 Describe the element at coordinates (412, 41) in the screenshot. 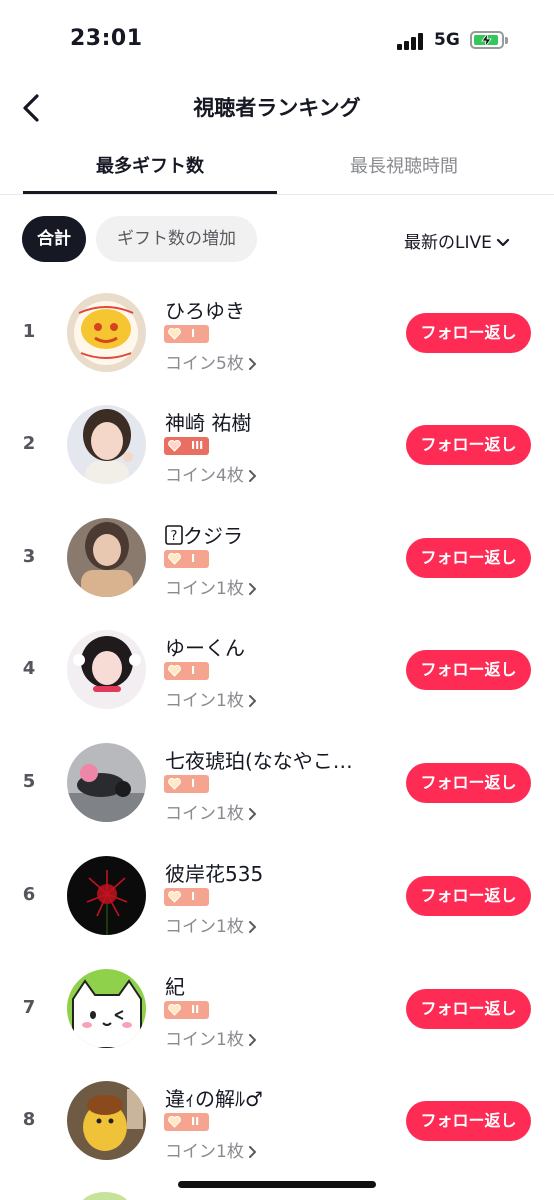

I see `cellular-signal-icon` at that location.